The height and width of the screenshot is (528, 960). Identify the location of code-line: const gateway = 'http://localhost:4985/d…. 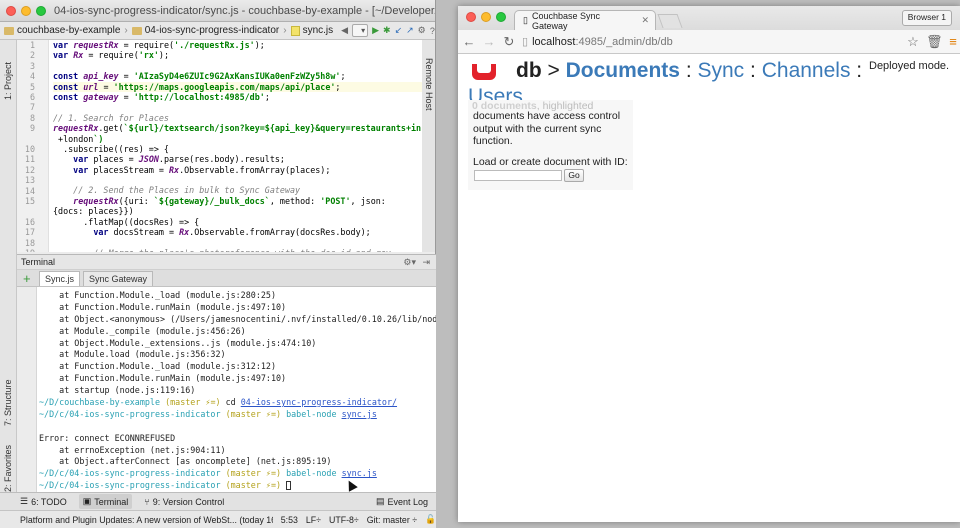
(161, 96).